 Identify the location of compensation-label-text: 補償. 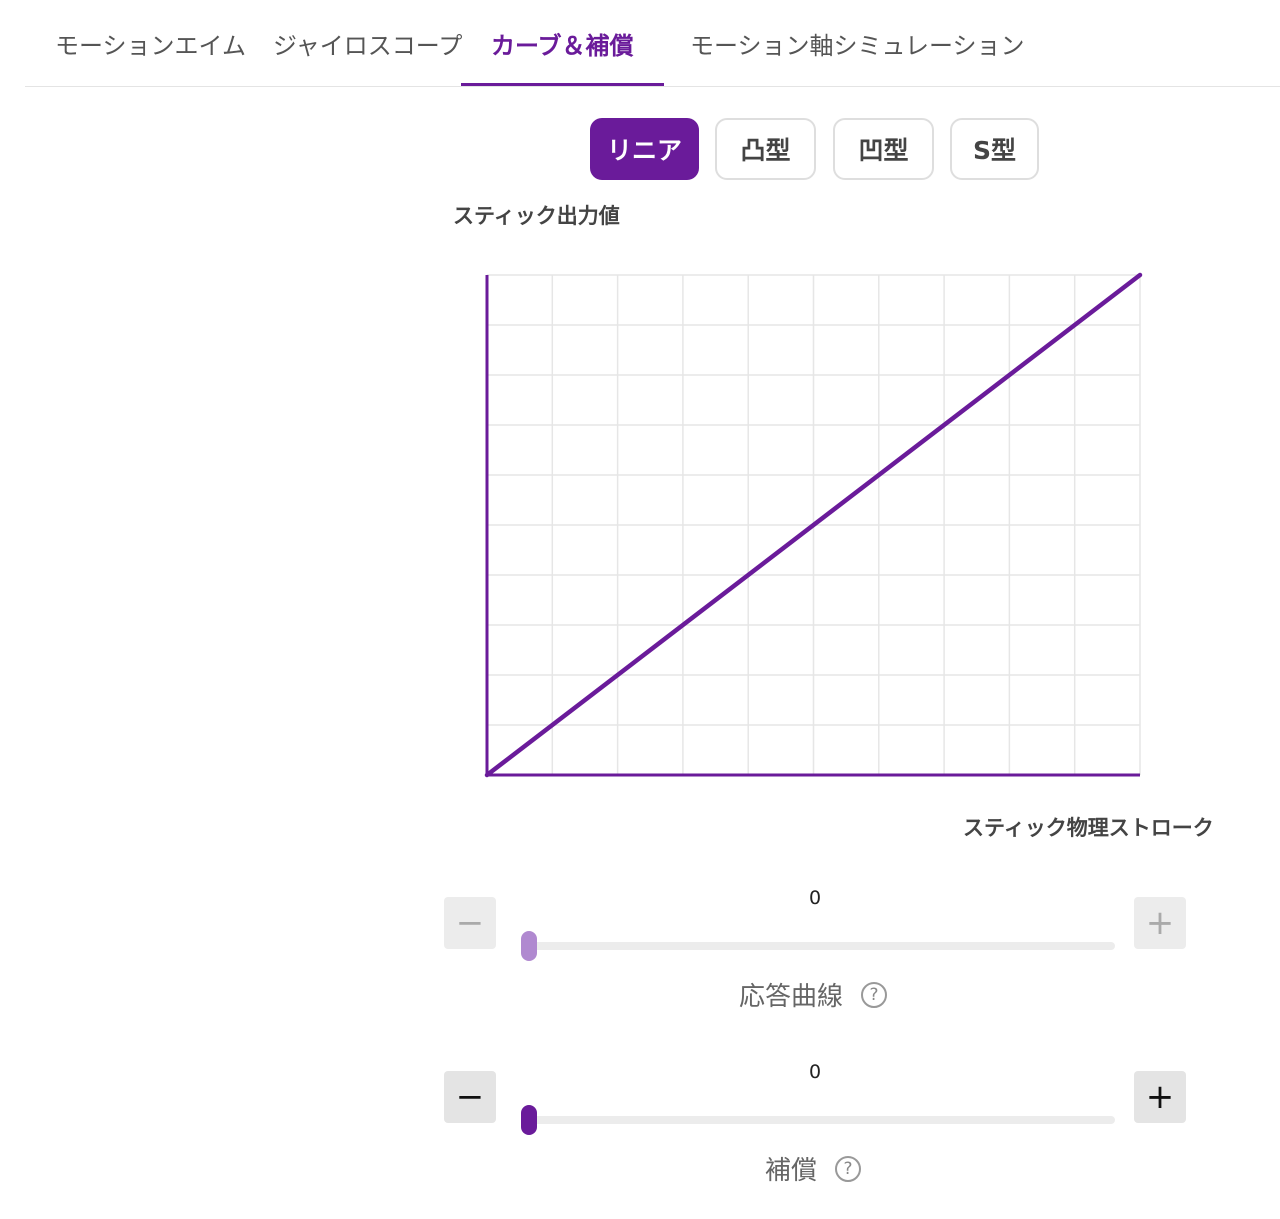
(791, 1171).